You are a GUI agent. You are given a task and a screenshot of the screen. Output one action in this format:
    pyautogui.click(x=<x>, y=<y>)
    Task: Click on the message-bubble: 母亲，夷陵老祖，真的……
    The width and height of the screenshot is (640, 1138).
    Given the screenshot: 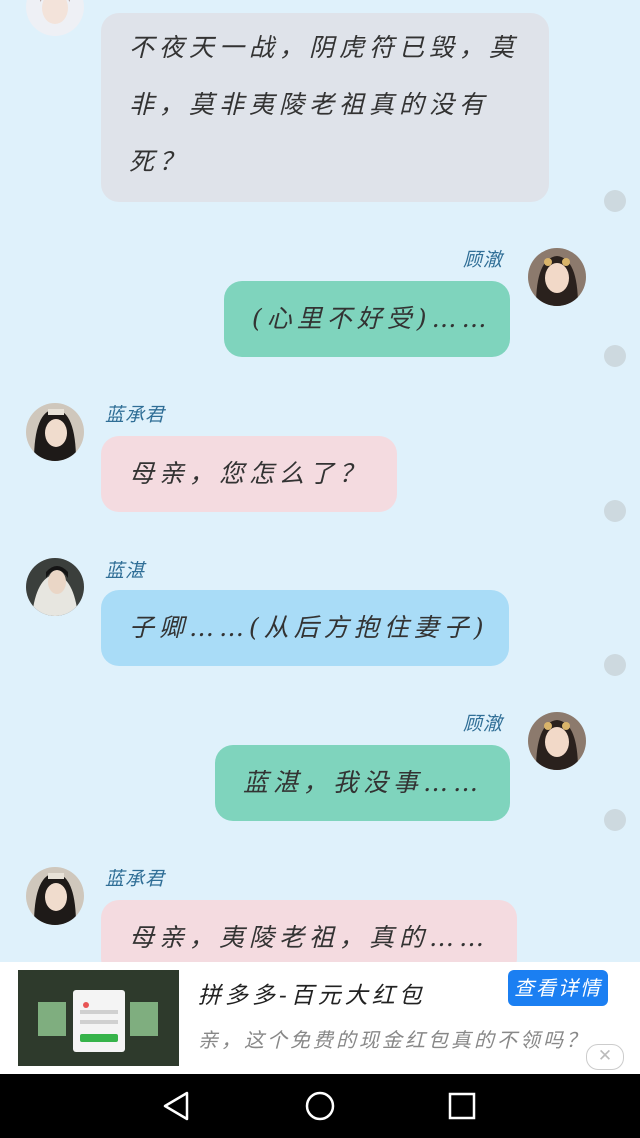 What is the action you would take?
    pyautogui.click(x=309, y=931)
    